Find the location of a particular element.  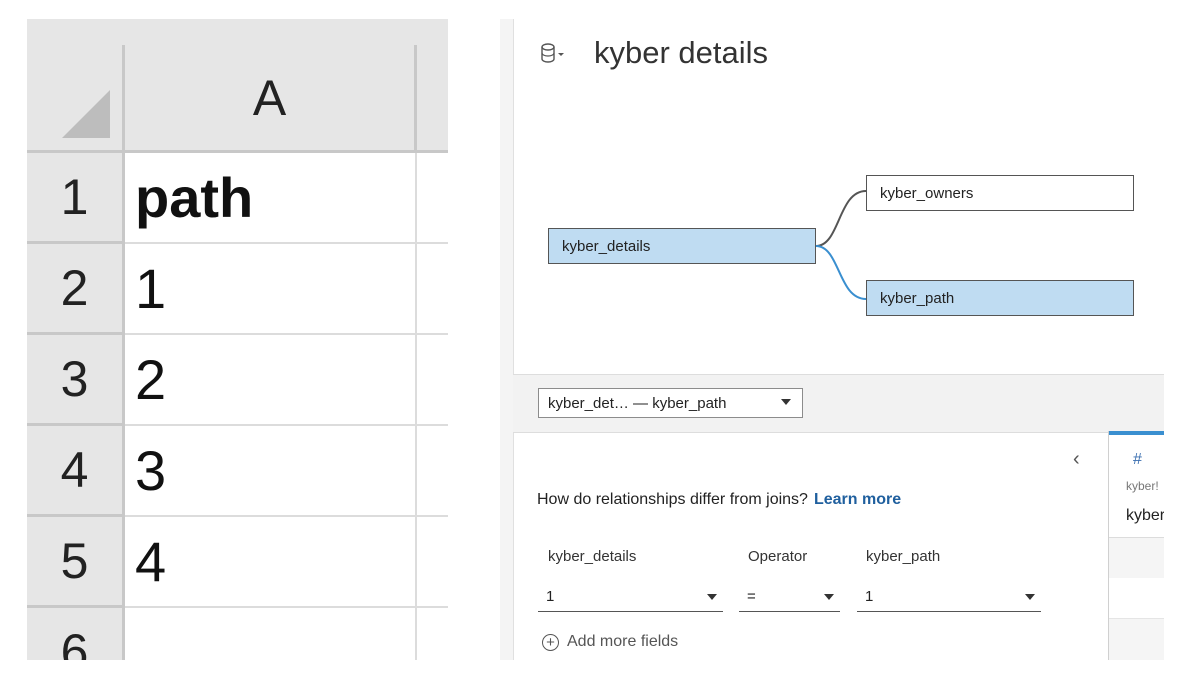

add-more-fields-label: Add more fields is located at coordinates (623, 641).